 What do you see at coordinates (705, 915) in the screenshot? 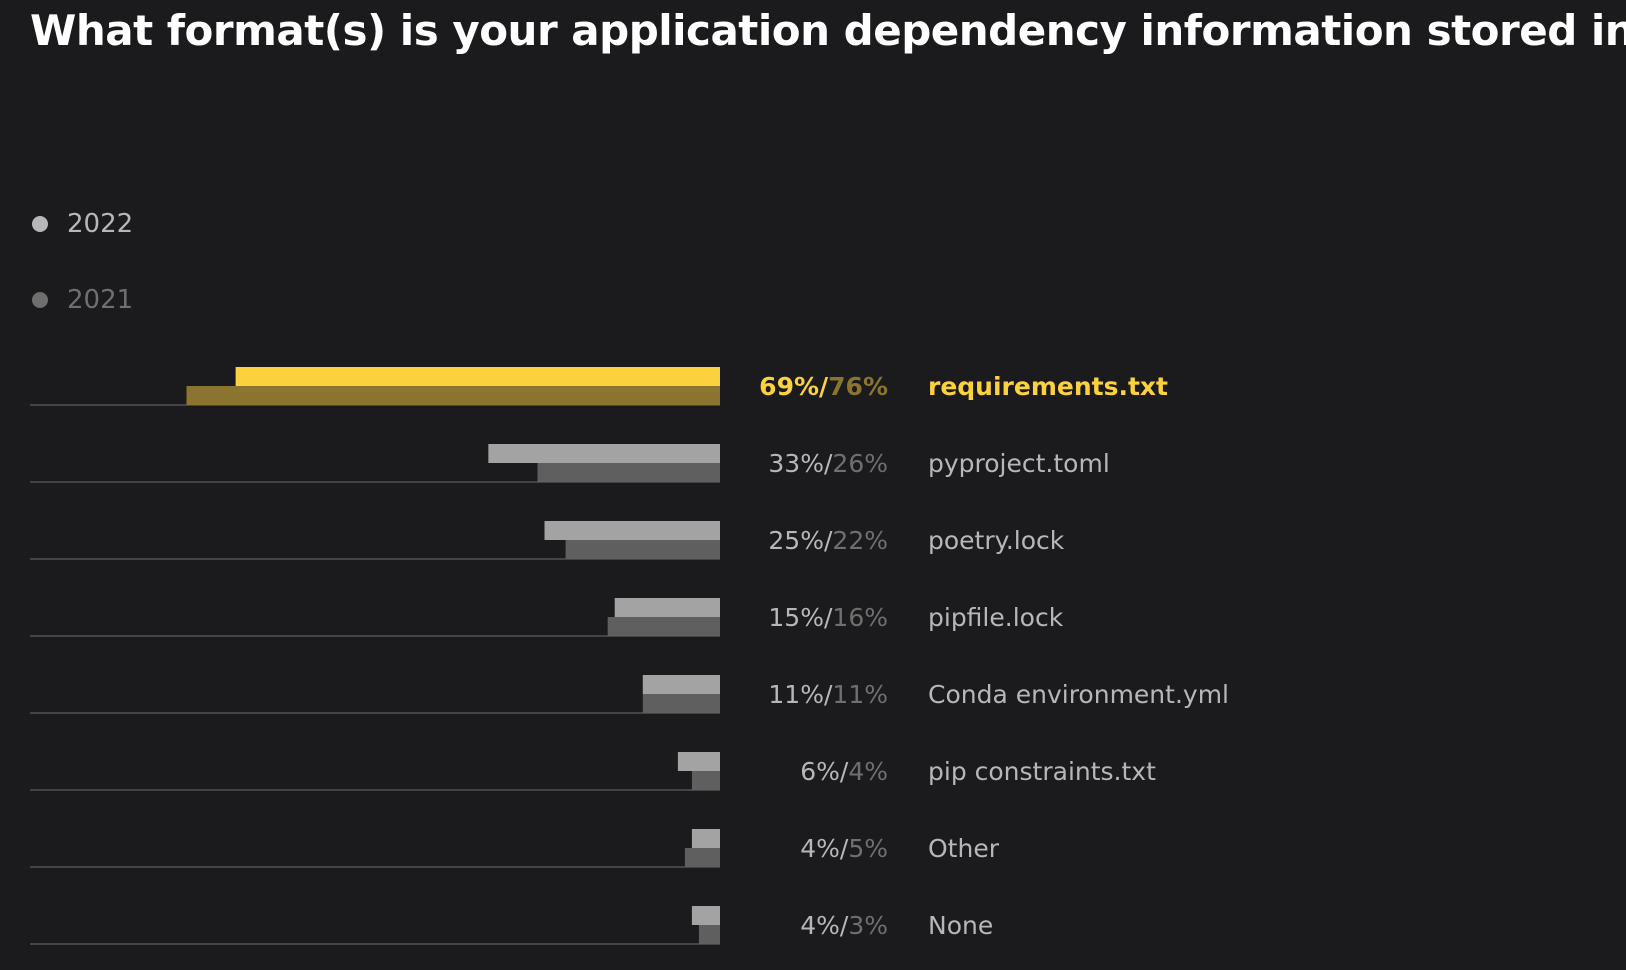
I see `bar-2022-none` at bounding box center [705, 915].